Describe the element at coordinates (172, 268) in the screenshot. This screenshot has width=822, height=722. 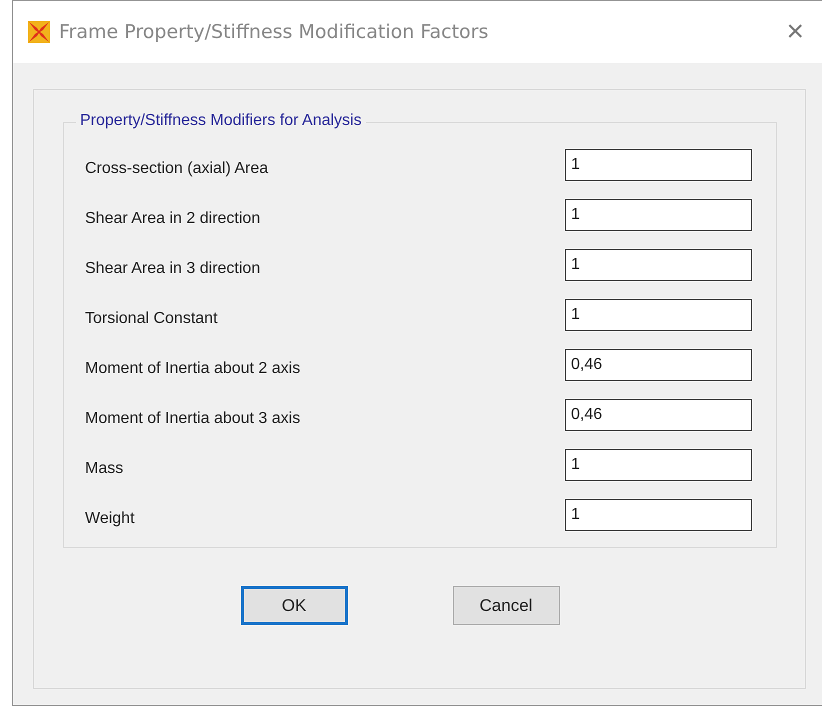
I see `field-label: Shear Area in 3 direction` at that location.